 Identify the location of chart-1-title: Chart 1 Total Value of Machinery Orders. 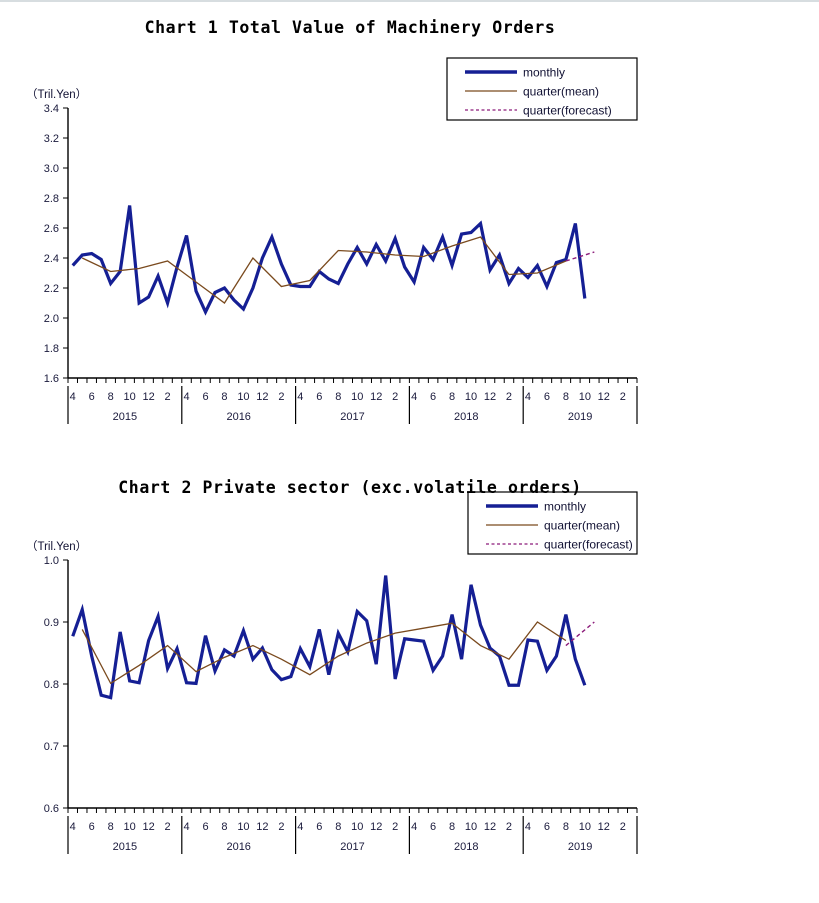
(350, 27).